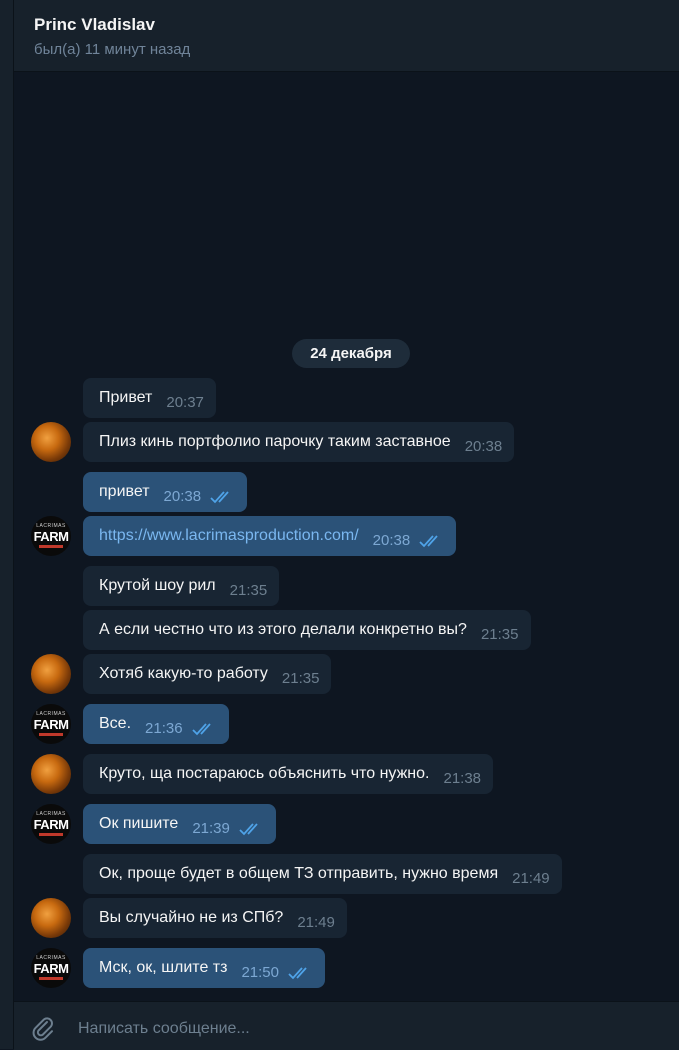 The height and width of the screenshot is (1050, 679). I want to click on contact-status: был(а) 11 минут назад, so click(112, 49).